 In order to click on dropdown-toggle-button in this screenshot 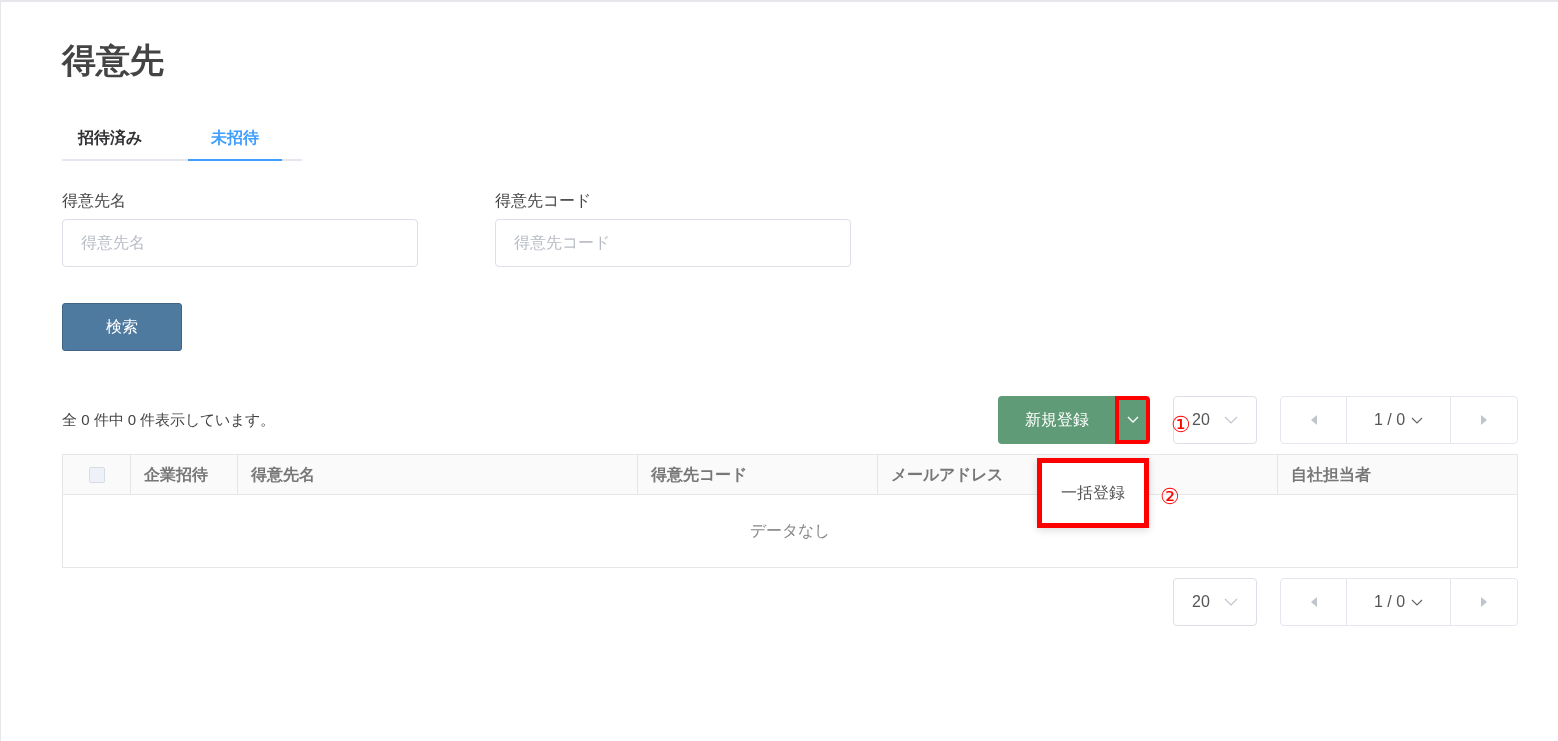, I will do `click(1132, 420)`.